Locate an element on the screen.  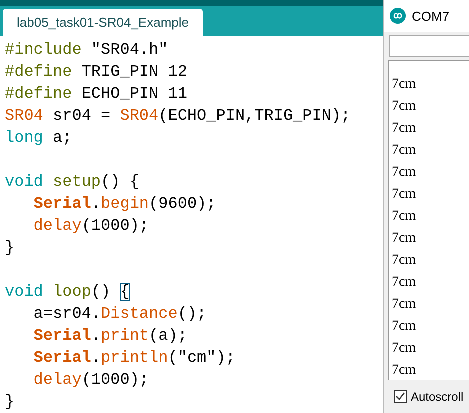
code-line: #include "SR04.h" is located at coordinates (86, 50).